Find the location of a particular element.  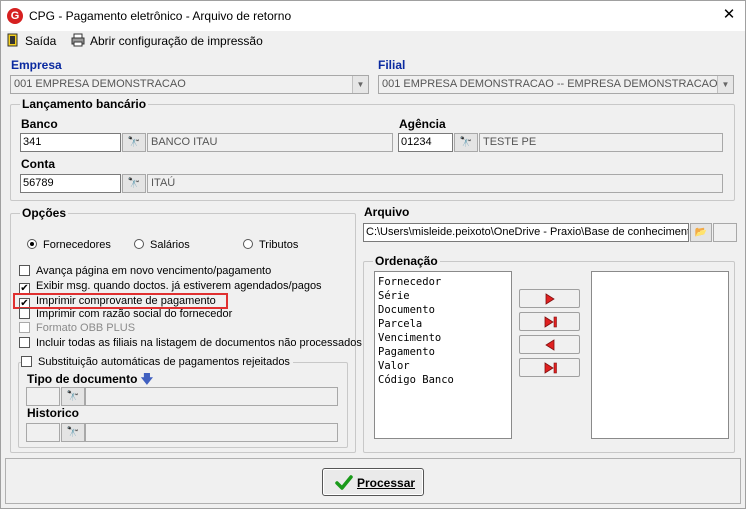

highlight-box is located at coordinates (120, 301).